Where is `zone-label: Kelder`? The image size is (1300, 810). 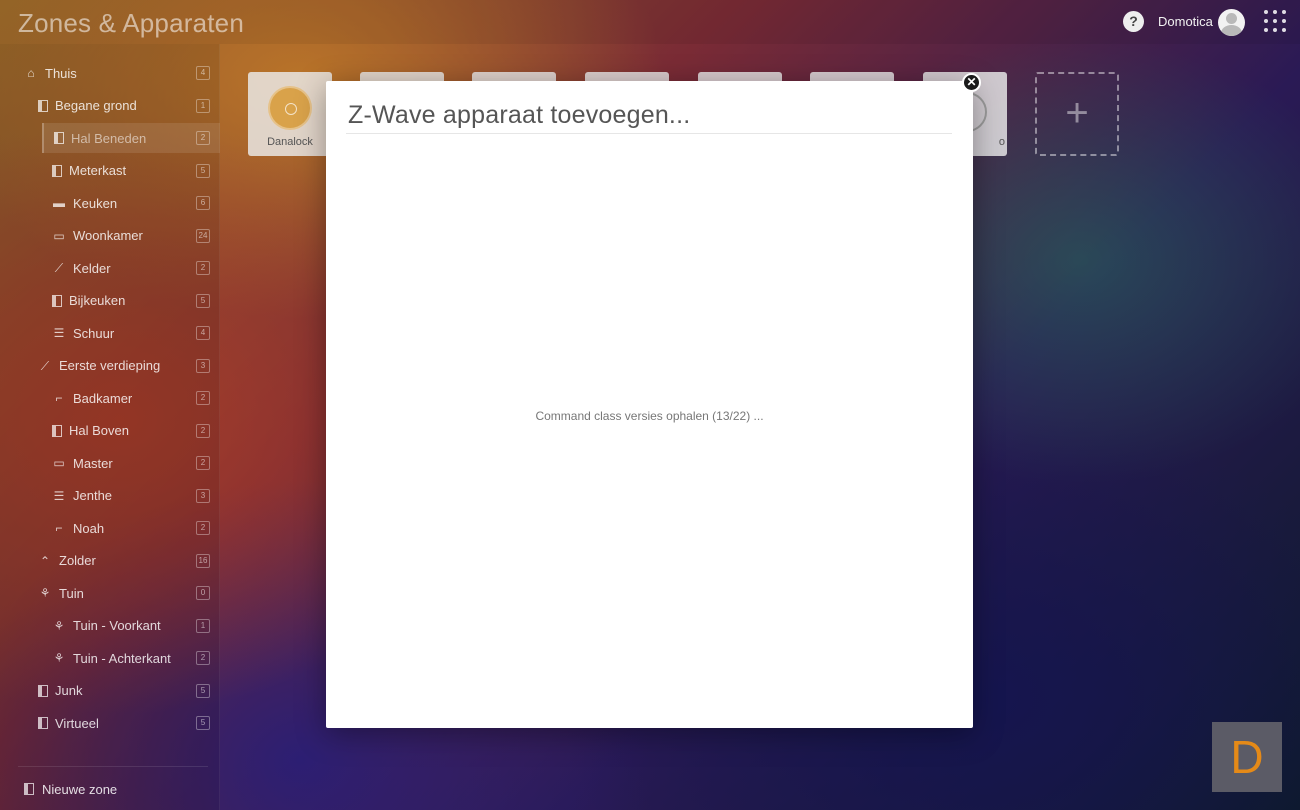 zone-label: Kelder is located at coordinates (92, 268).